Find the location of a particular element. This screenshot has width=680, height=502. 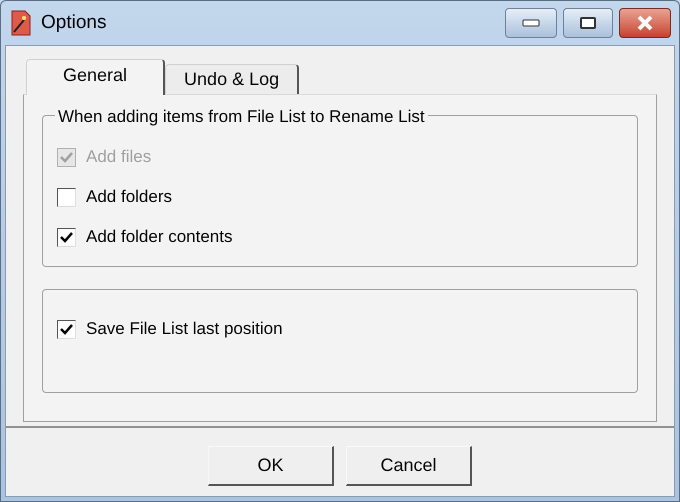

tab: Undo & Log is located at coordinates (232, 79).